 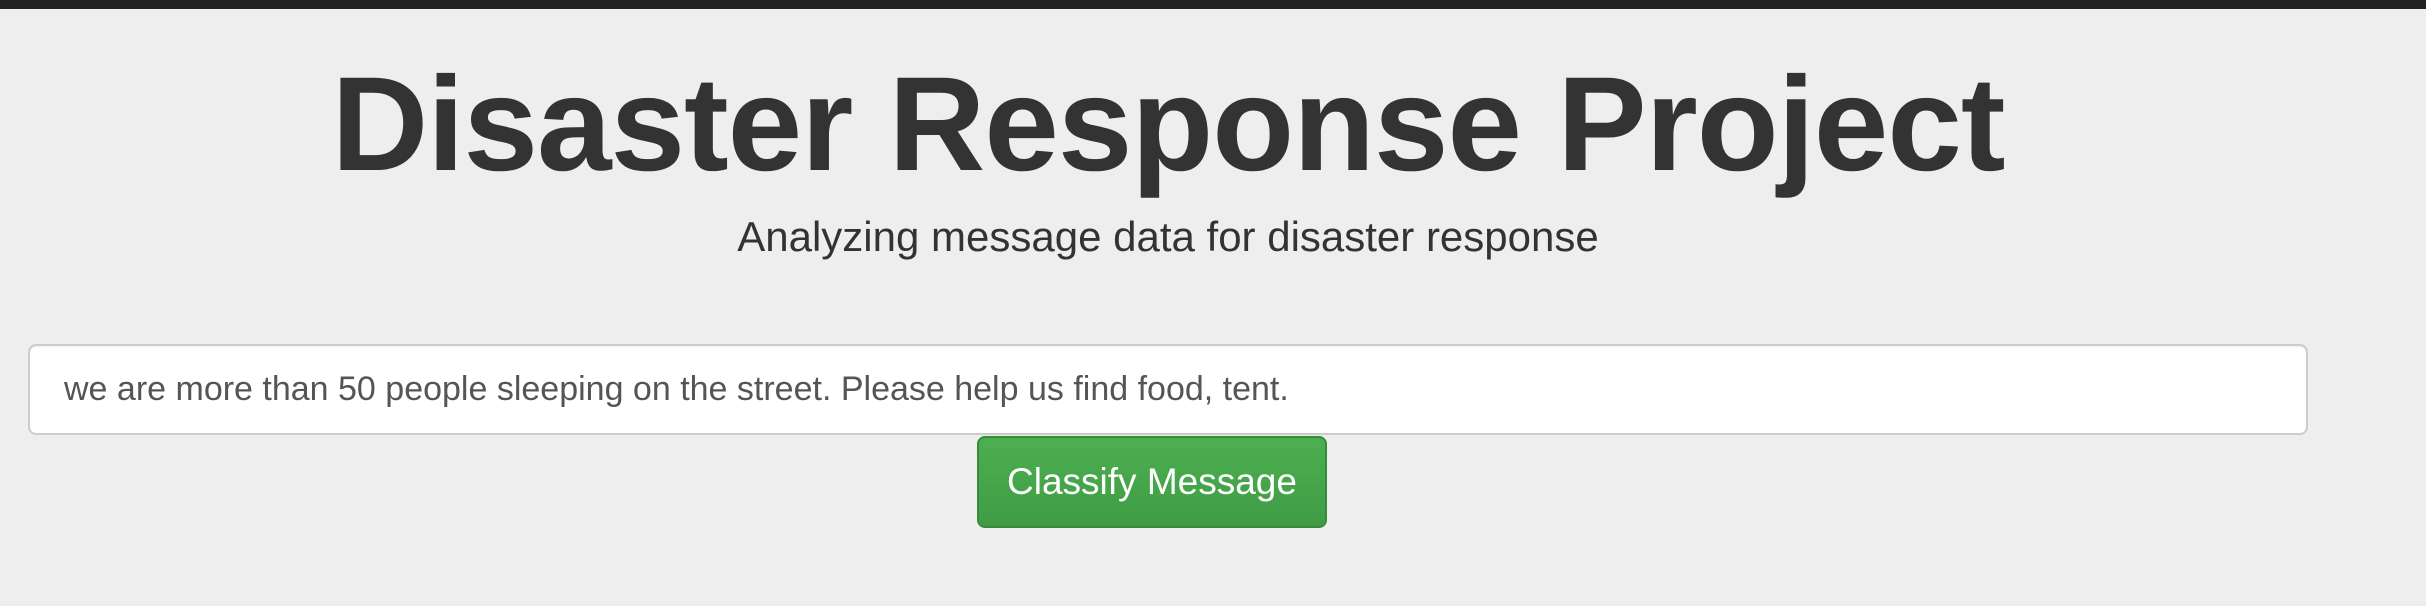 I want to click on navbar, so click(x=1213, y=4).